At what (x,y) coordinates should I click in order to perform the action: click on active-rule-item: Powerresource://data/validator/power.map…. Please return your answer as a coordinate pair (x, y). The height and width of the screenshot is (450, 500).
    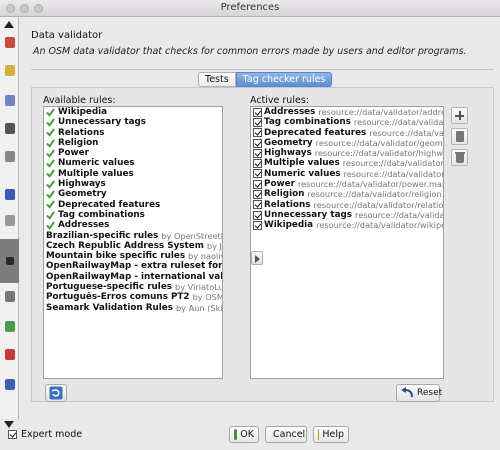
    Looking at the image, I should click on (347, 184).